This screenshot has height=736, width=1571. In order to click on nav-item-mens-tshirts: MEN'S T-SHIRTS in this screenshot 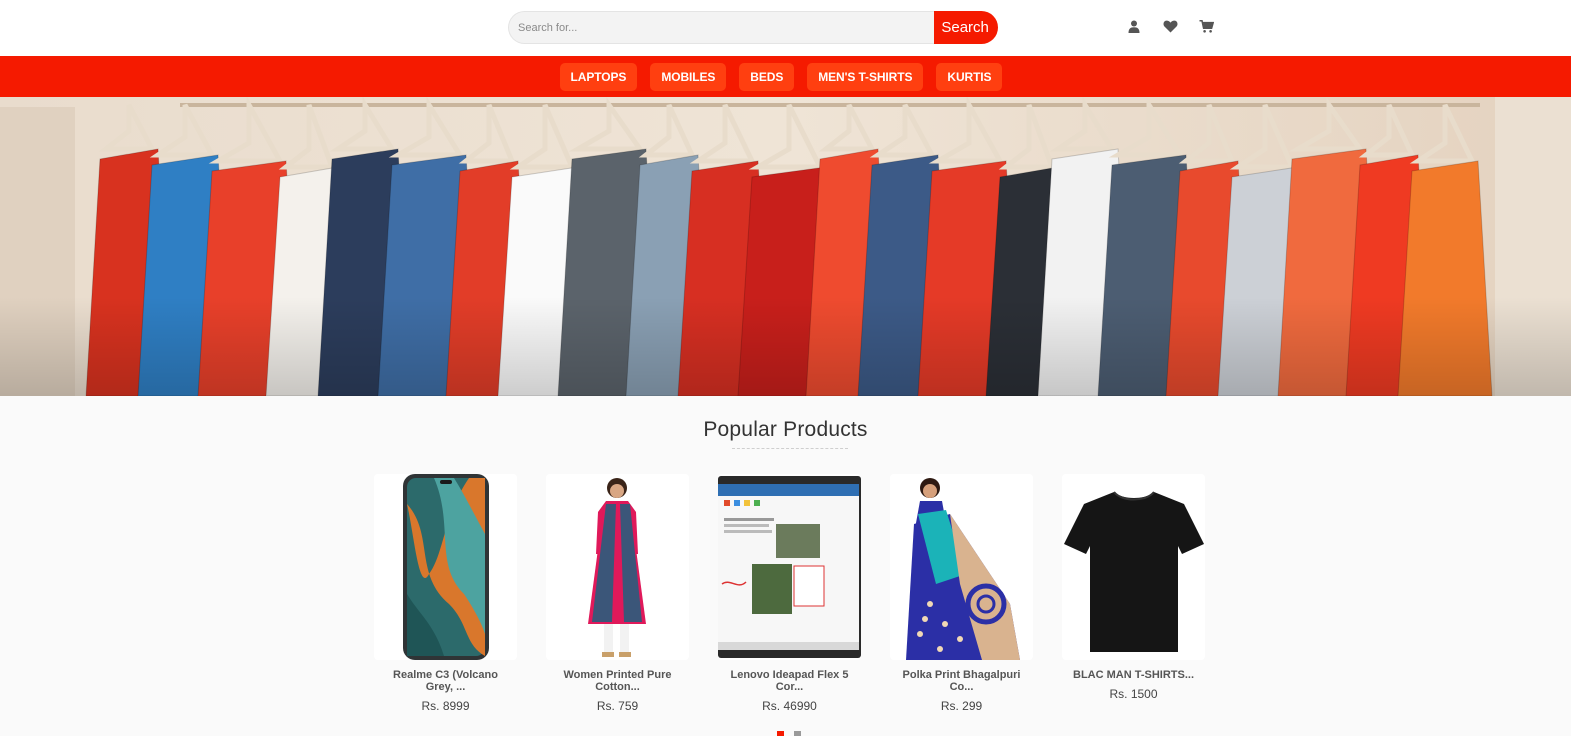, I will do `click(865, 76)`.